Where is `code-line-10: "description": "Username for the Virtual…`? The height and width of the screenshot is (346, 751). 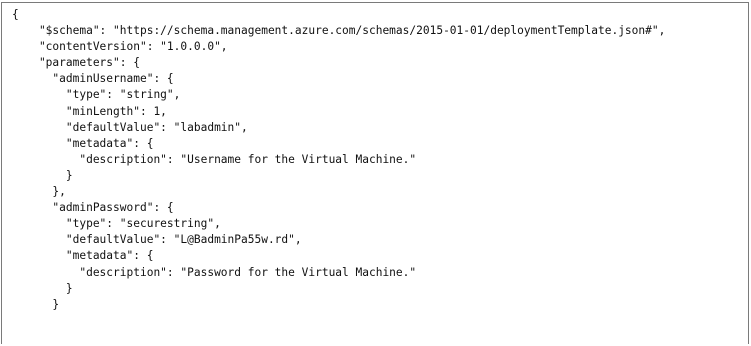
code-line-10: "description": "Username for the Virtual… is located at coordinates (214, 159).